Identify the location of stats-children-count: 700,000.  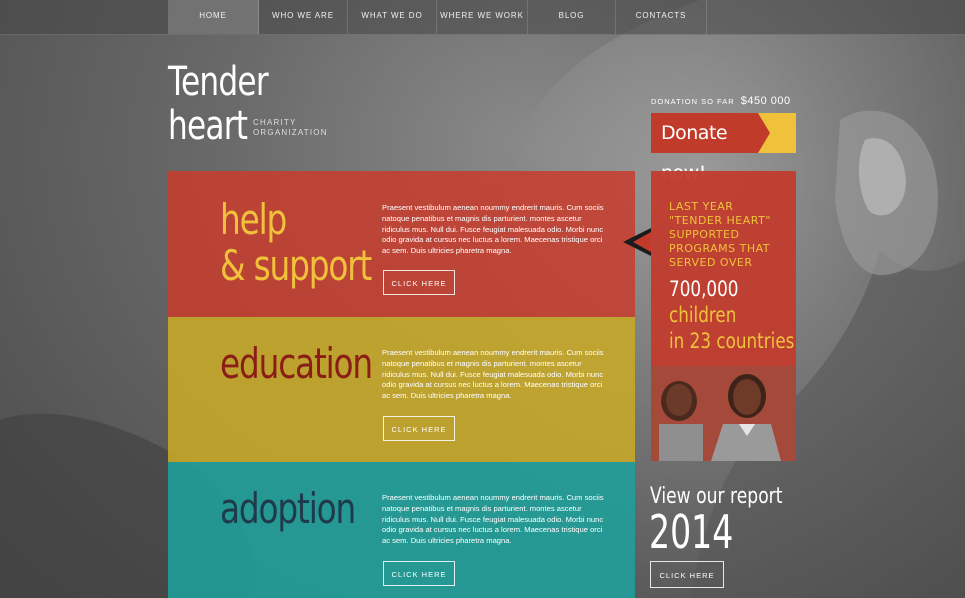
(704, 289).